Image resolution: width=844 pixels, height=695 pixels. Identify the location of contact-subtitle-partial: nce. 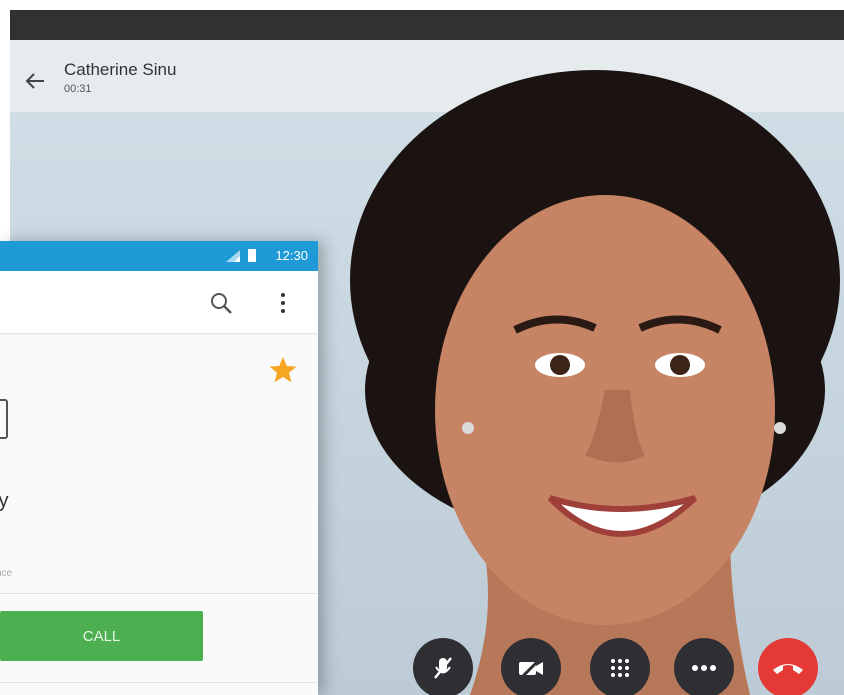
(6, 573).